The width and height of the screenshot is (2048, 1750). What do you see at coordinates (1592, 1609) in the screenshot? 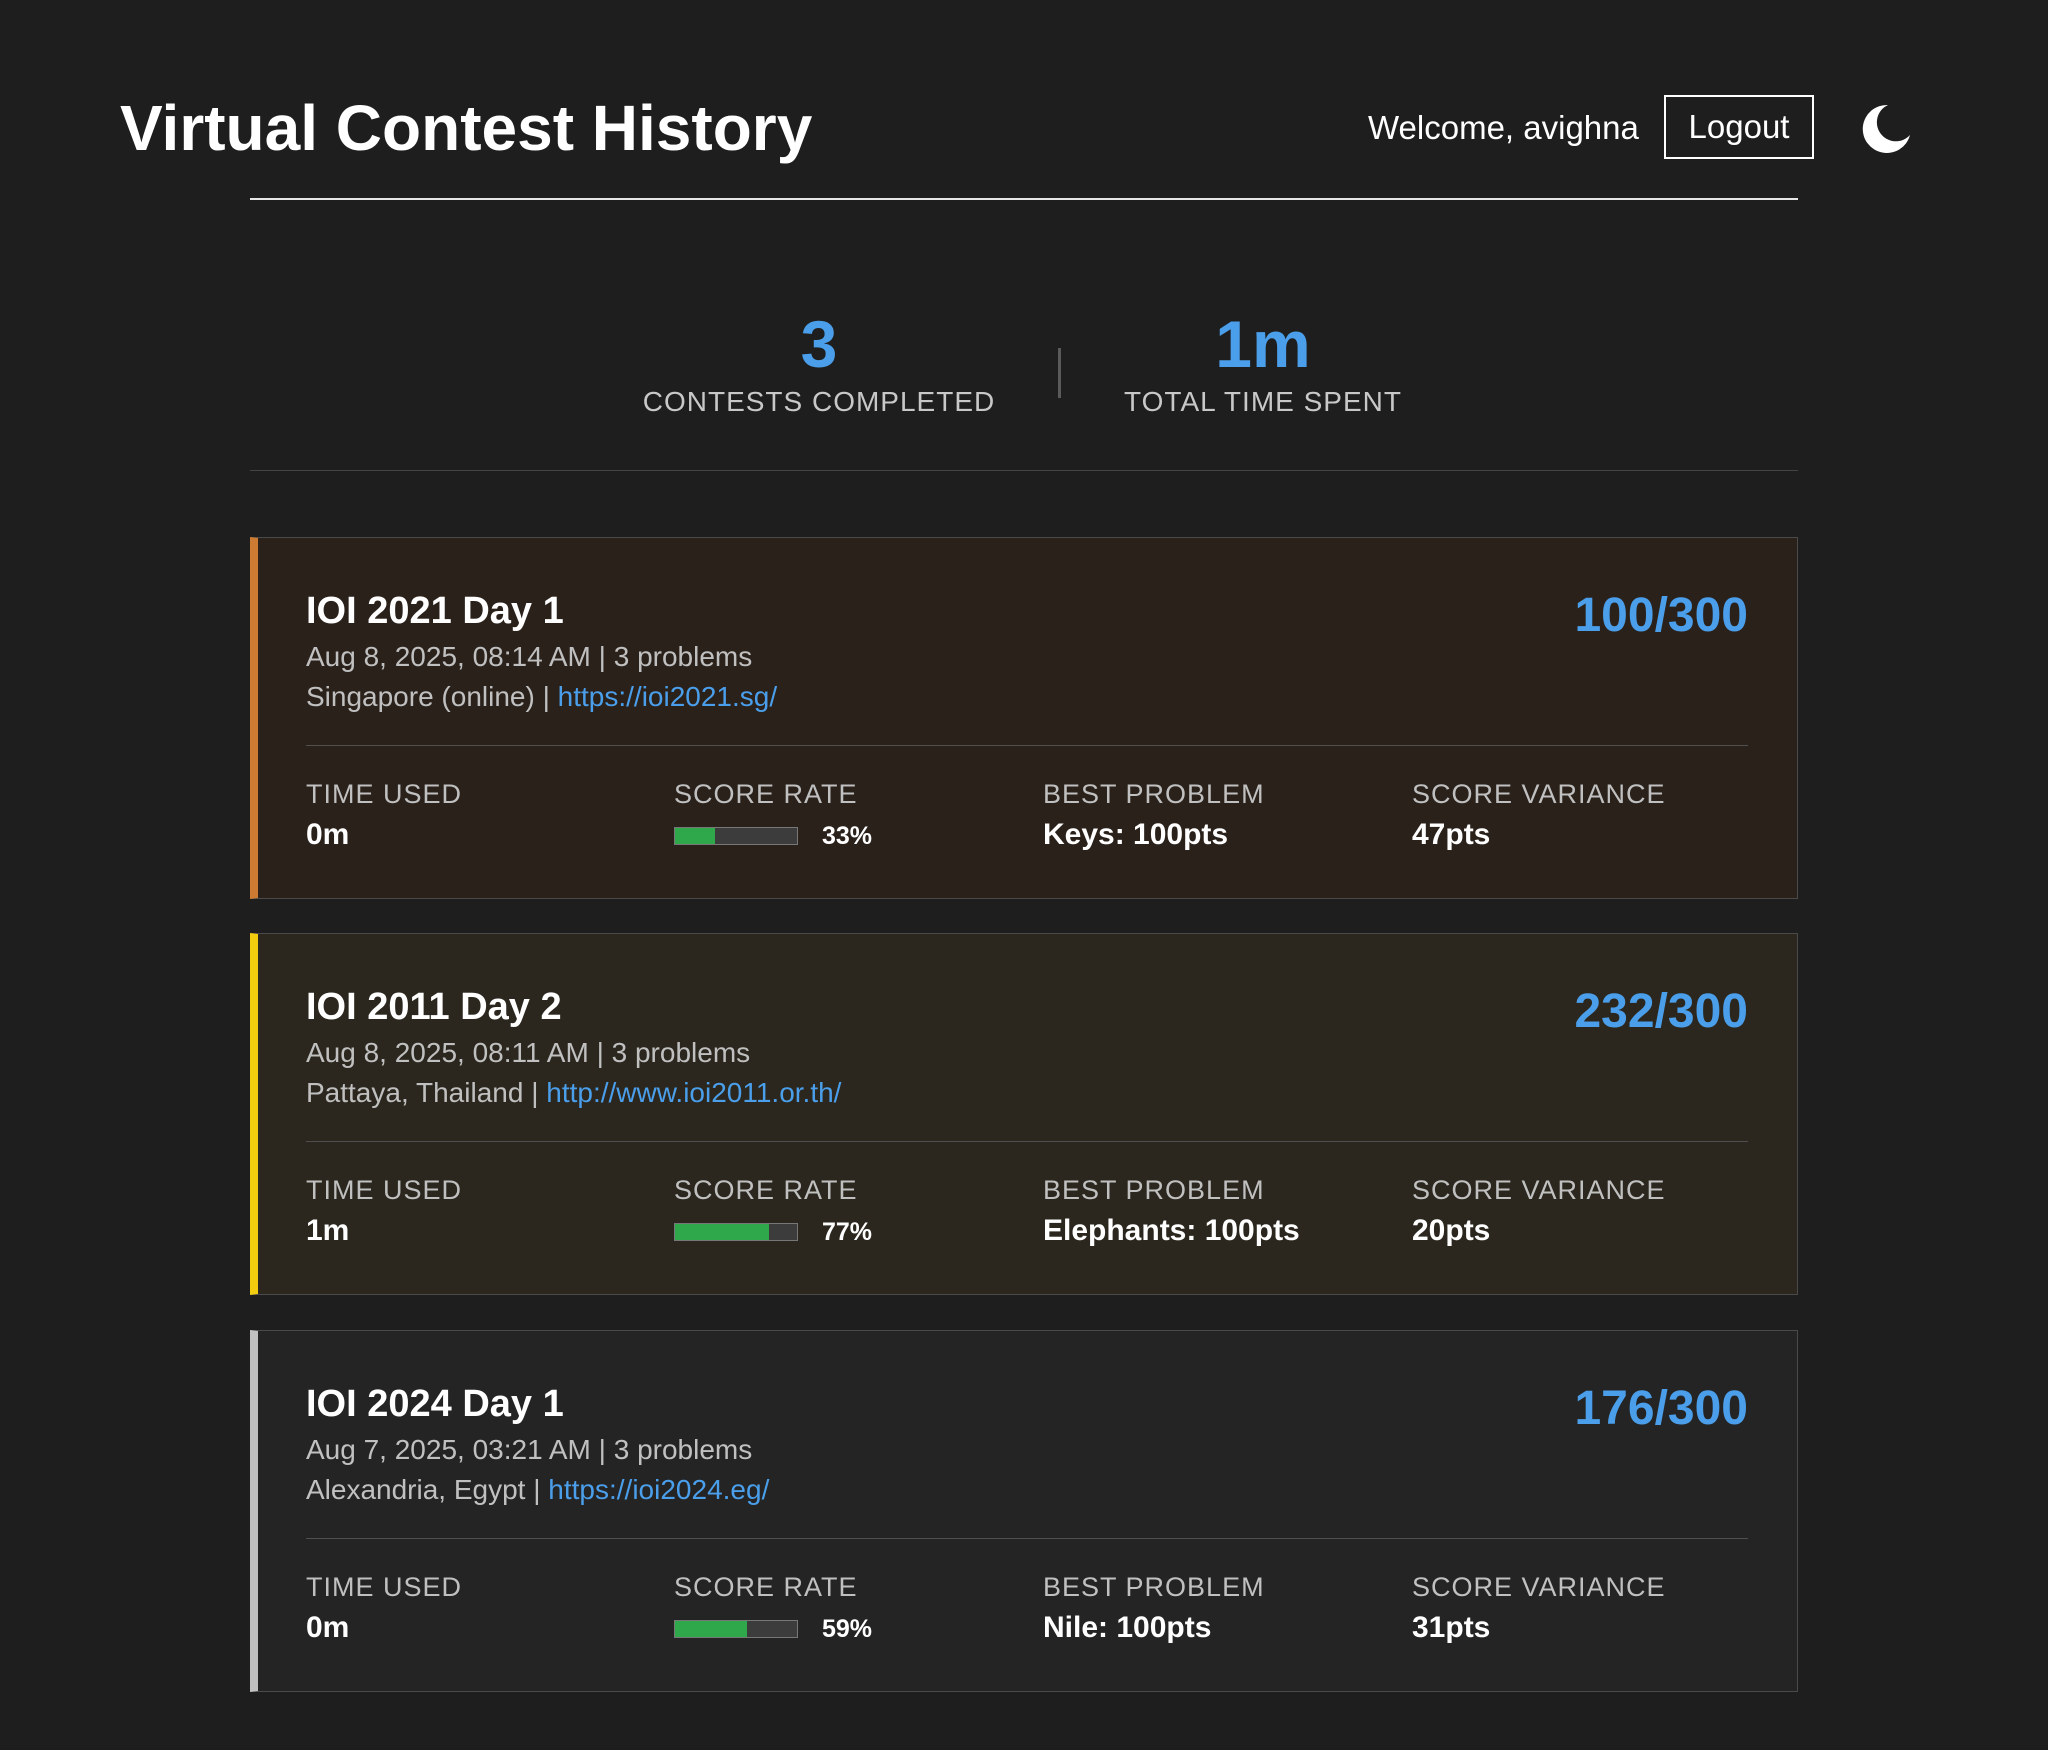
I see `metric-score-variance: SCORE VARIANCE 31pts` at bounding box center [1592, 1609].